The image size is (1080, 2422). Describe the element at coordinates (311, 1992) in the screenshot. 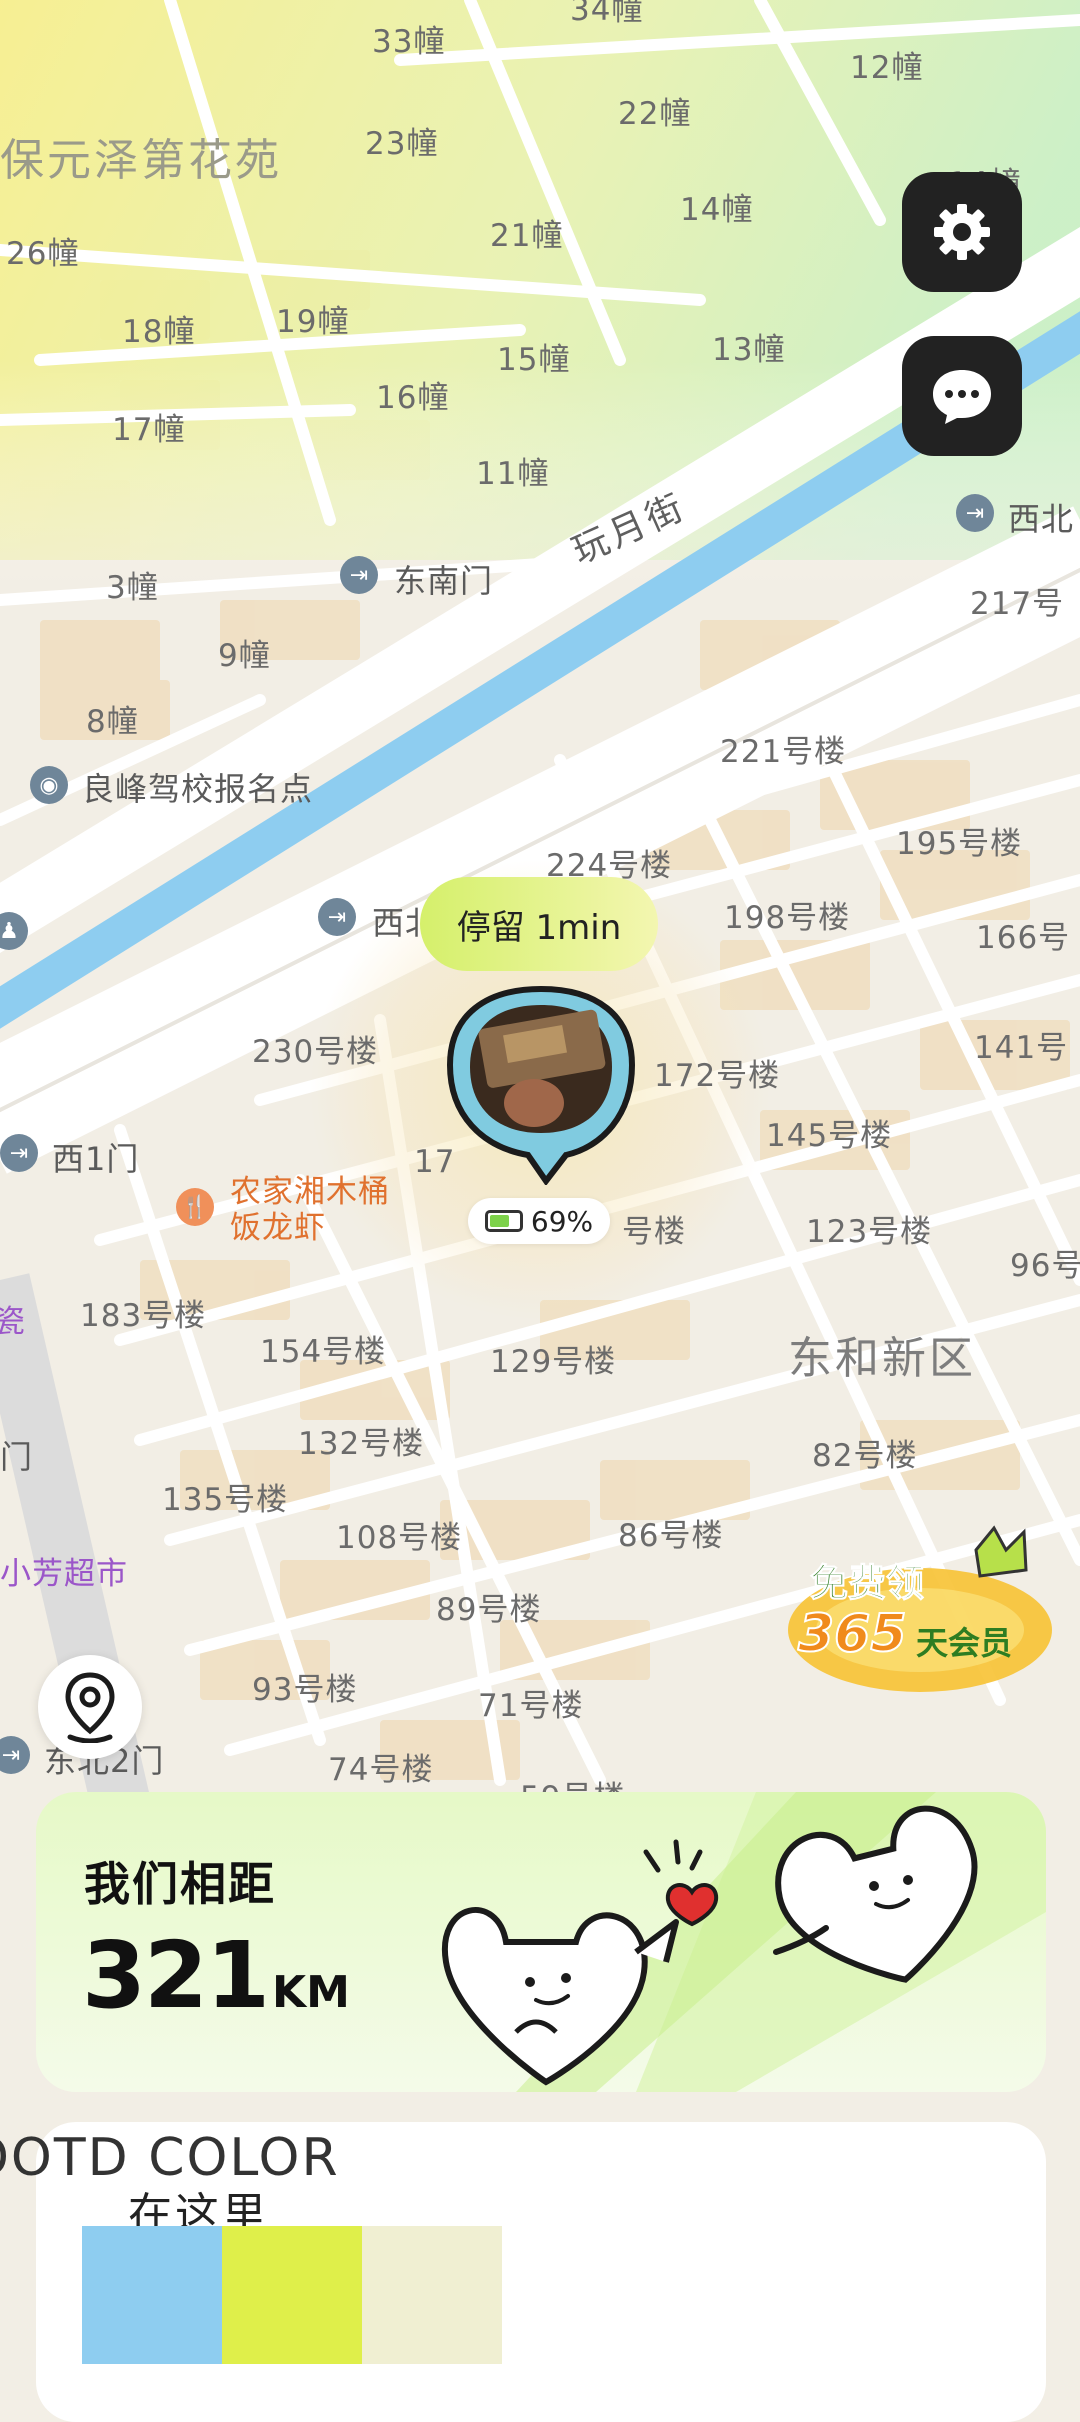

I see `distance-unit: KM` at that location.